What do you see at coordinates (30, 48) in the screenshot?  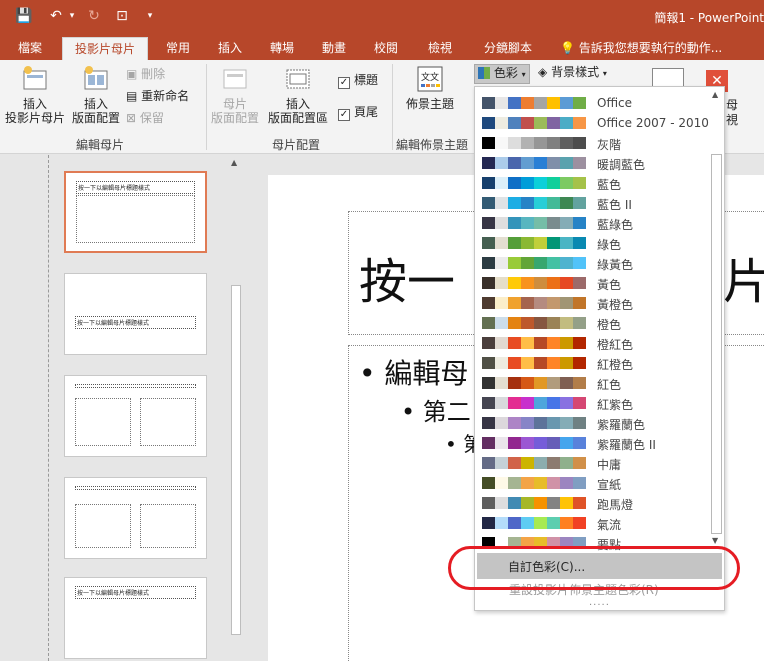 I see `tab-file: 檔案` at bounding box center [30, 48].